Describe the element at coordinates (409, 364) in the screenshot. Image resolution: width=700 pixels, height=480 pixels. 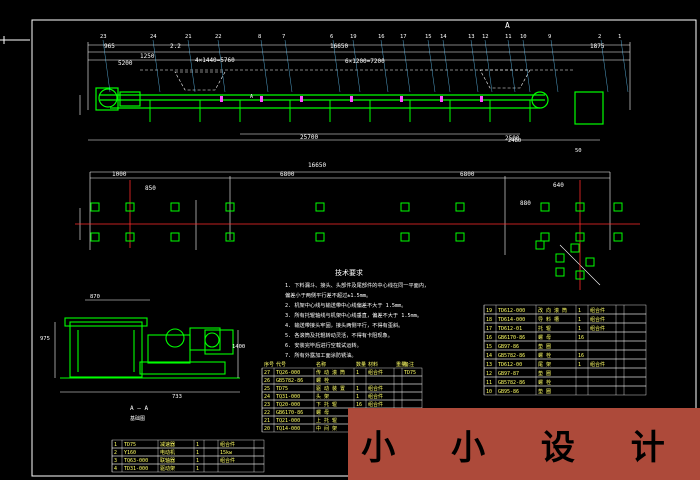
I see `table-header: 备注` at that location.